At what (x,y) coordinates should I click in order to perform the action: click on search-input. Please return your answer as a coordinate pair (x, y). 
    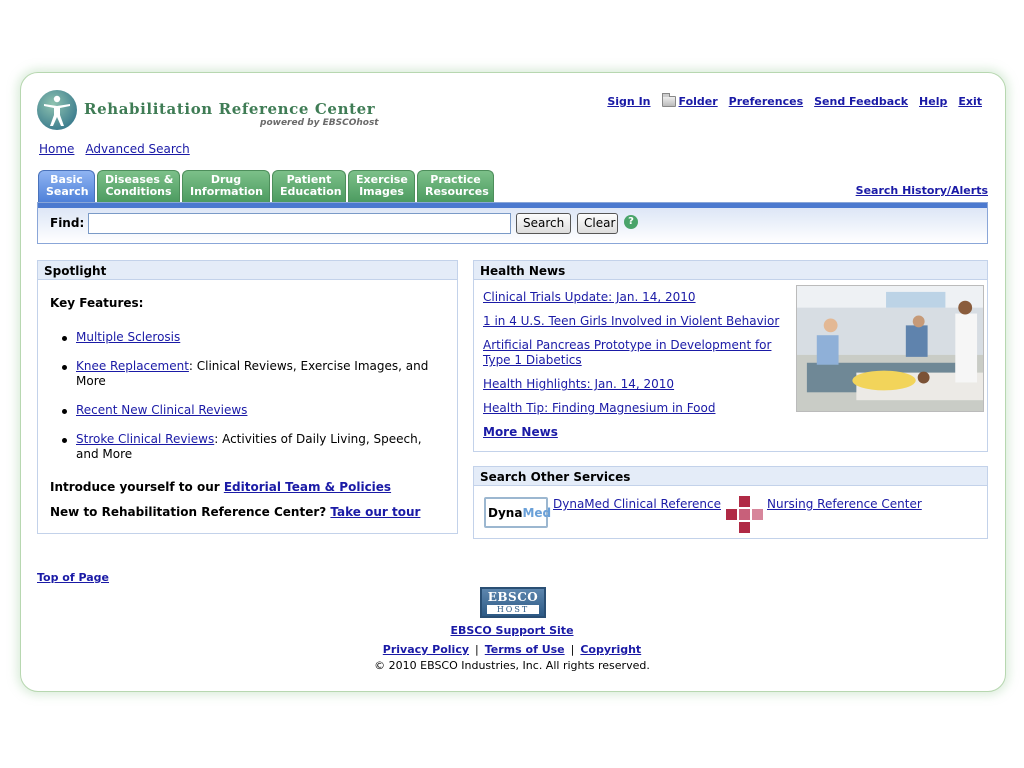
    Looking at the image, I should click on (299, 223).